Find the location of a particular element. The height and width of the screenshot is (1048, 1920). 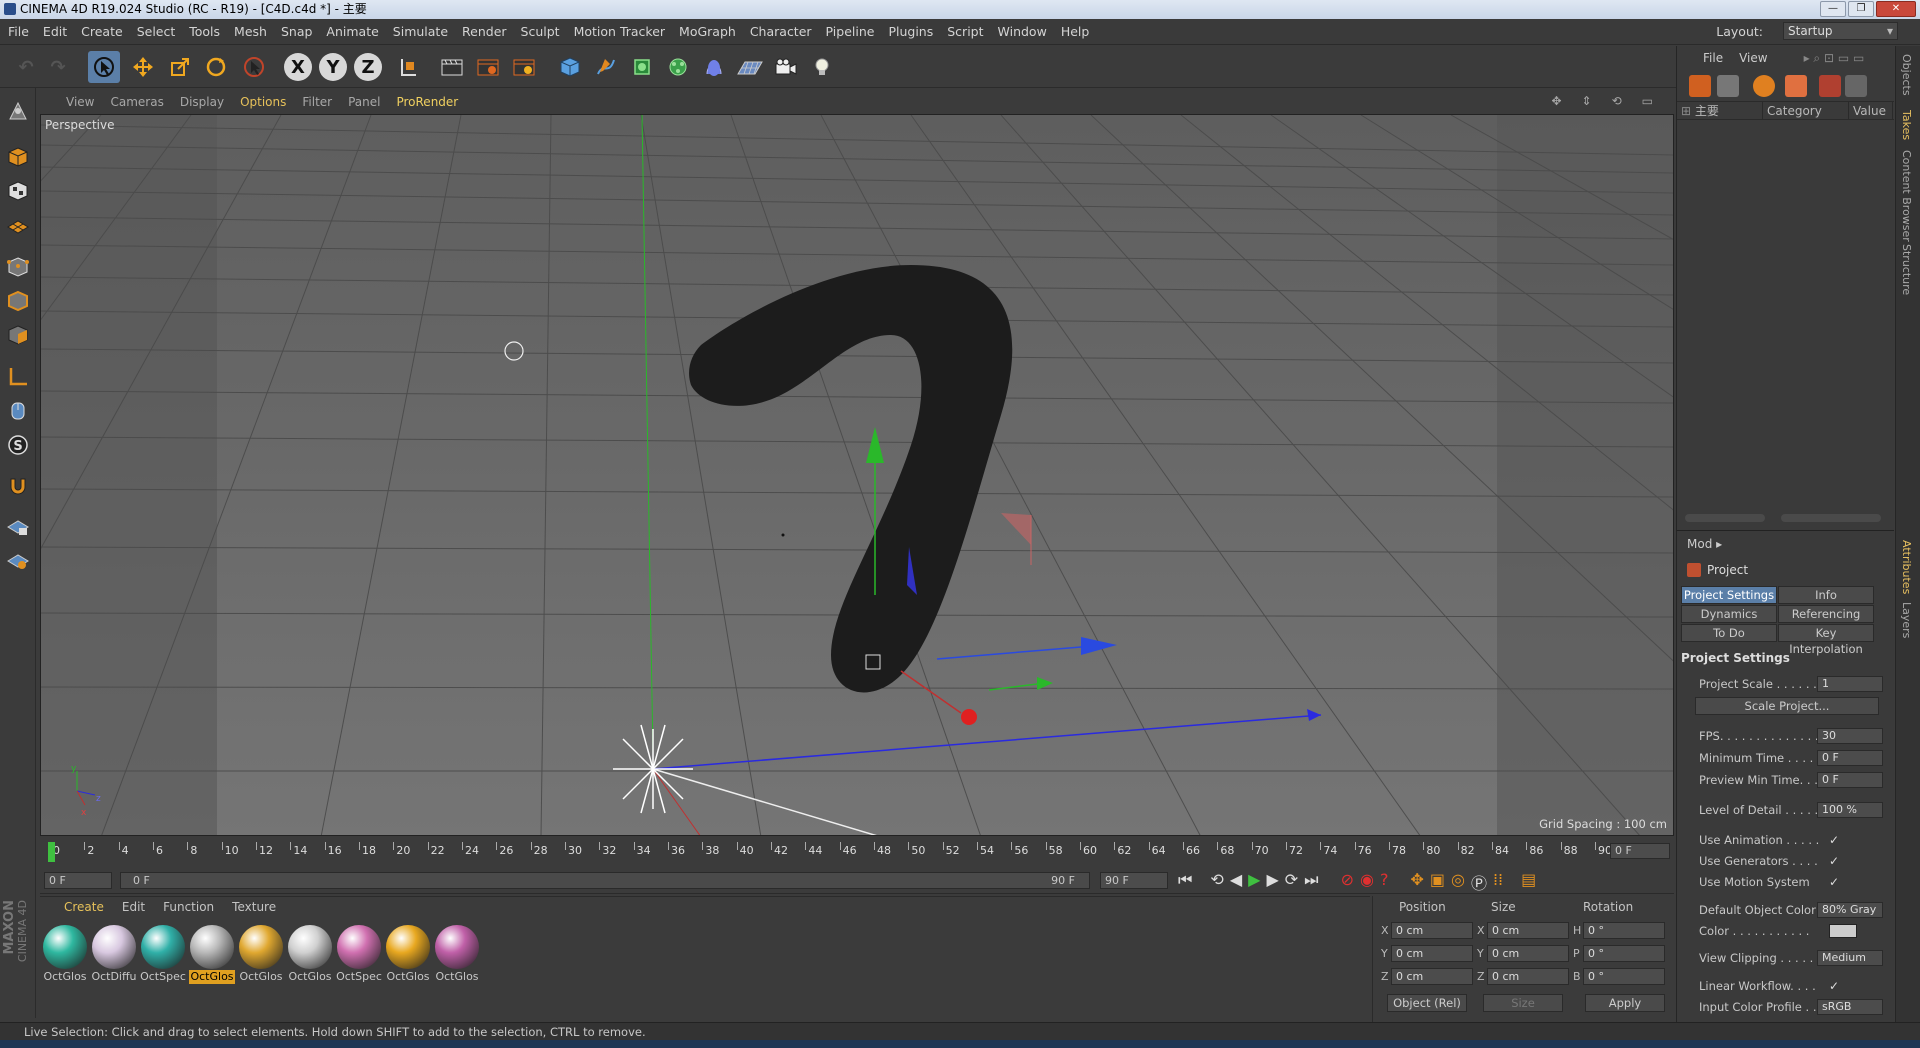

viewport-menu-cameras: Cameras is located at coordinates (136, 102).